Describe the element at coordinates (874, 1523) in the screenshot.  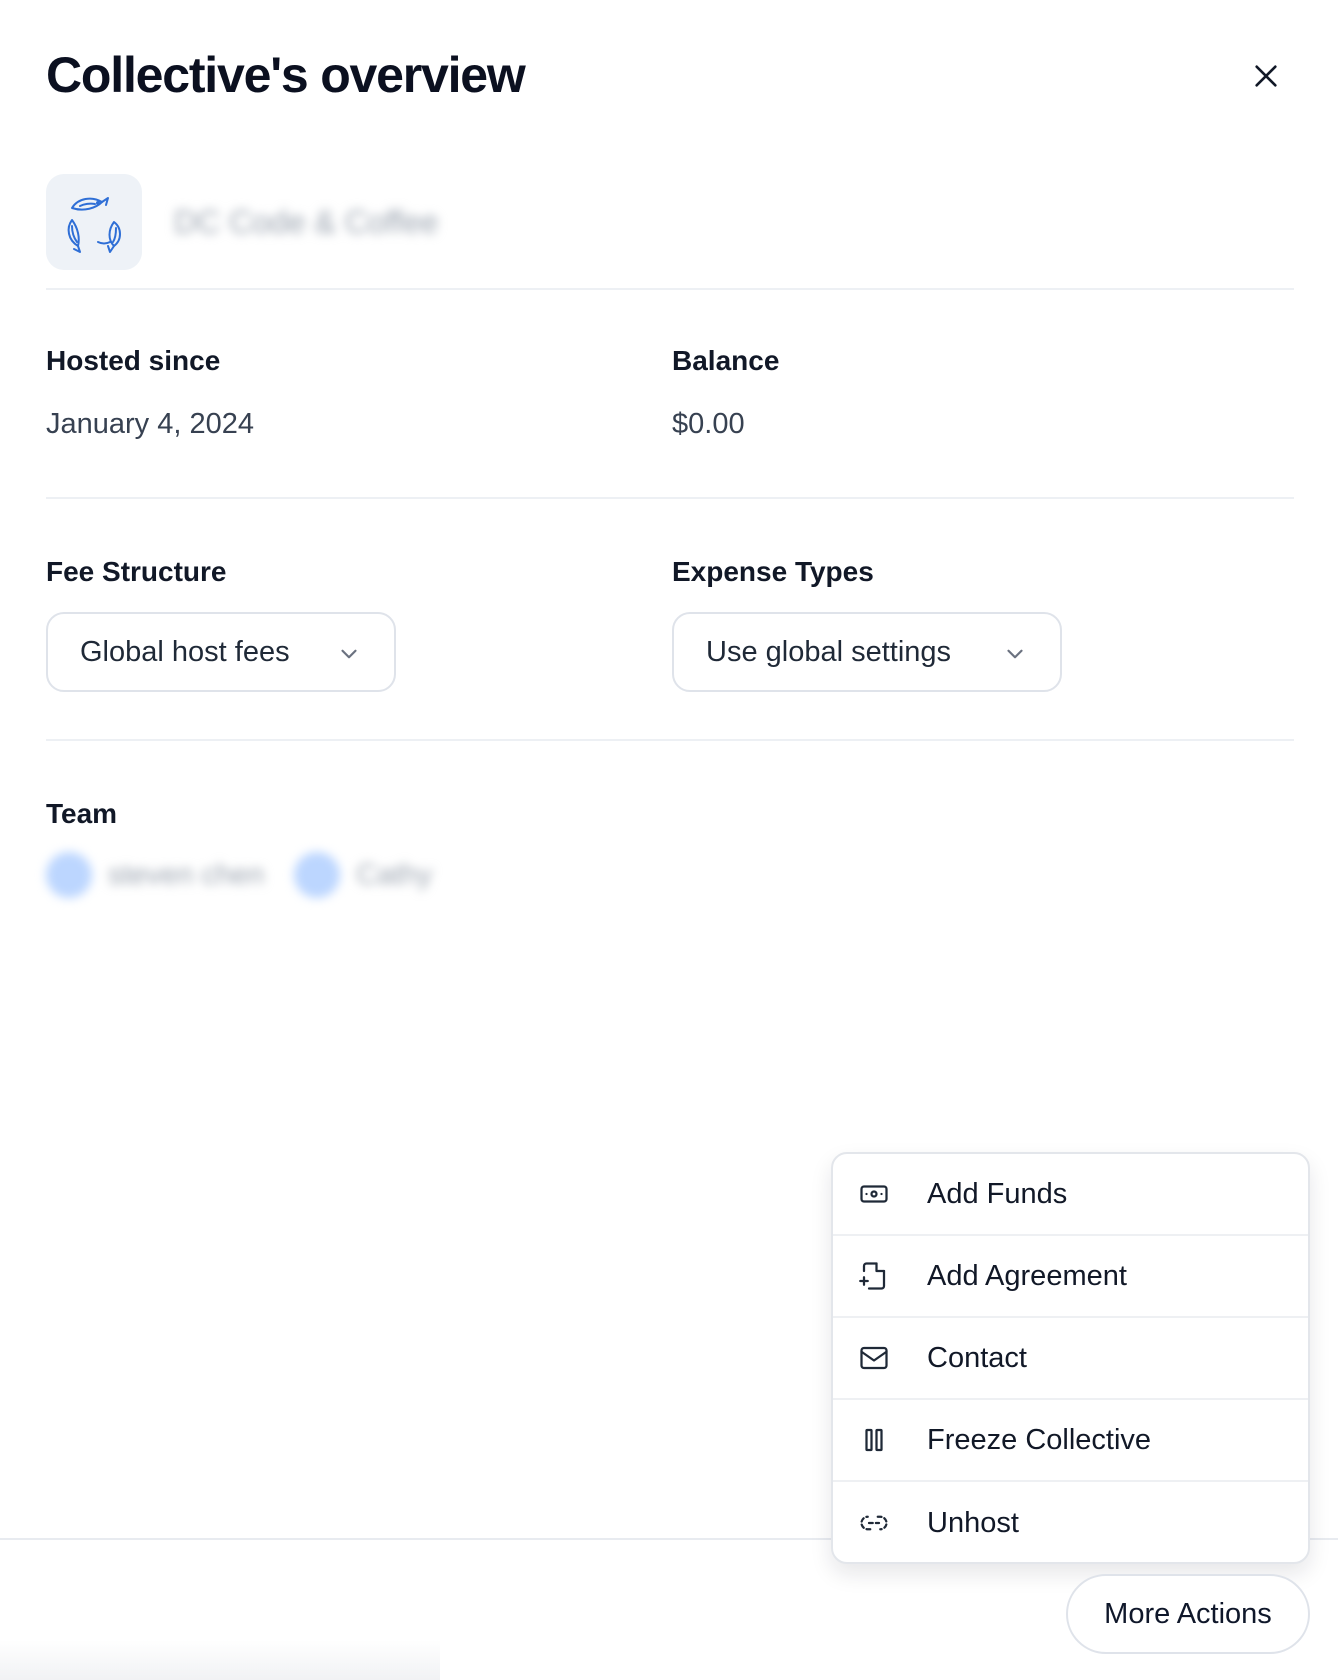
I see `unlink-icon` at that location.